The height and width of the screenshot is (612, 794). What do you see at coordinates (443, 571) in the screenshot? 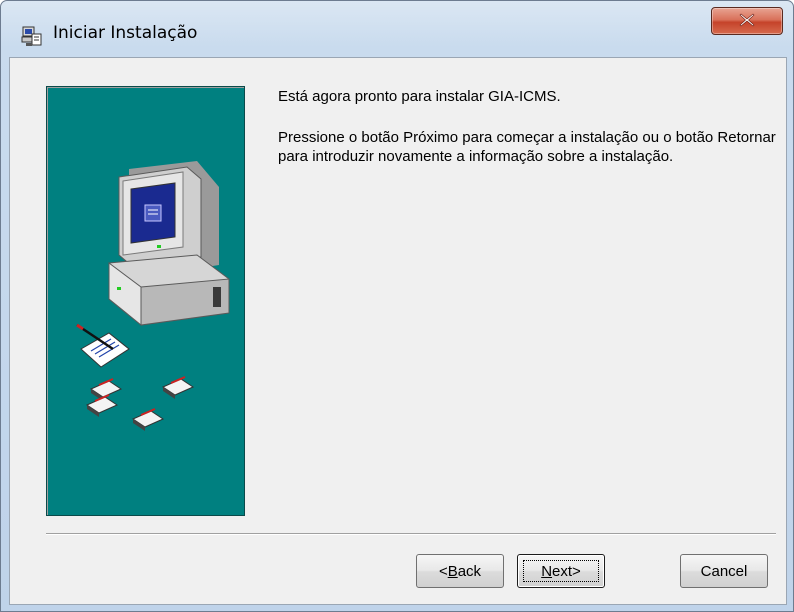
I see `back-button-prefix: <` at bounding box center [443, 571].